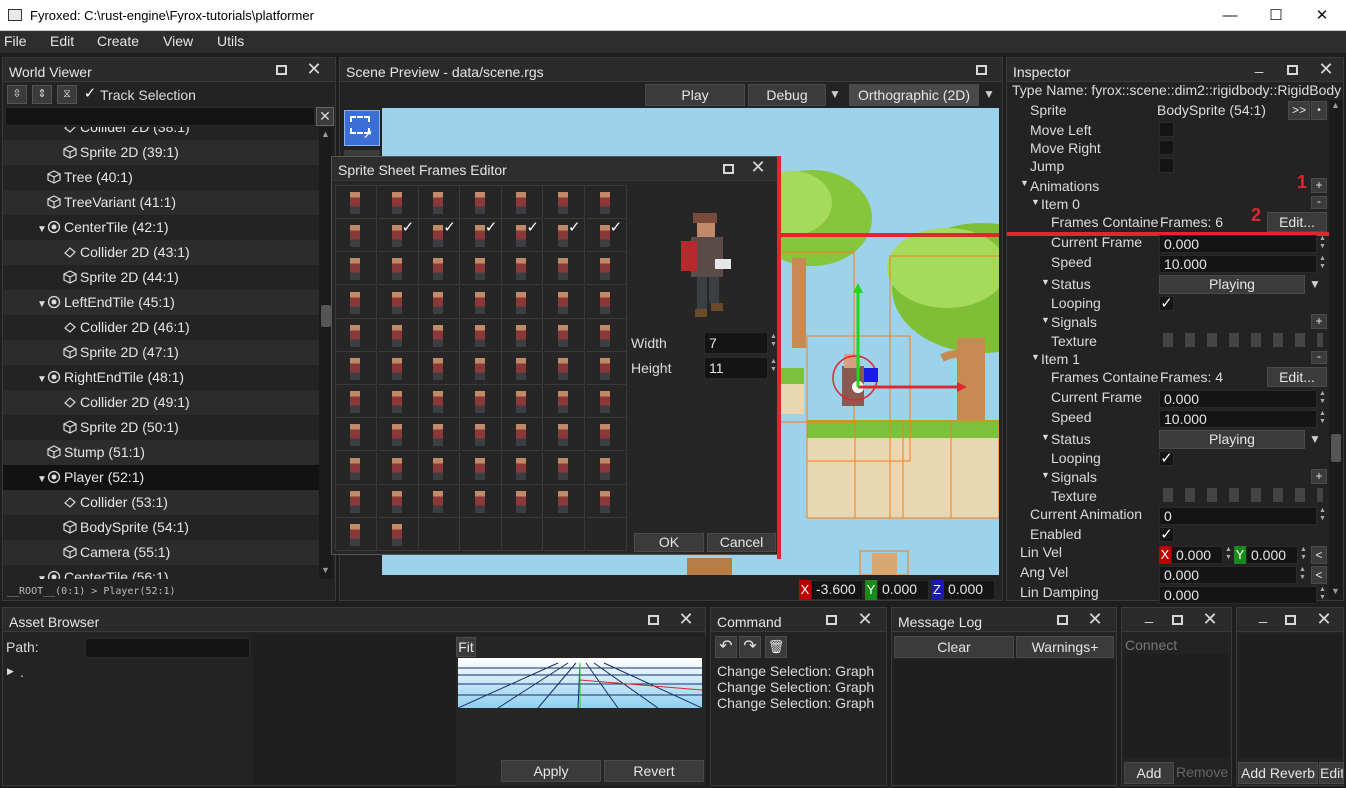 Image resolution: width=1346 pixels, height=788 pixels. I want to click on fit-button: Fit, so click(466, 647).